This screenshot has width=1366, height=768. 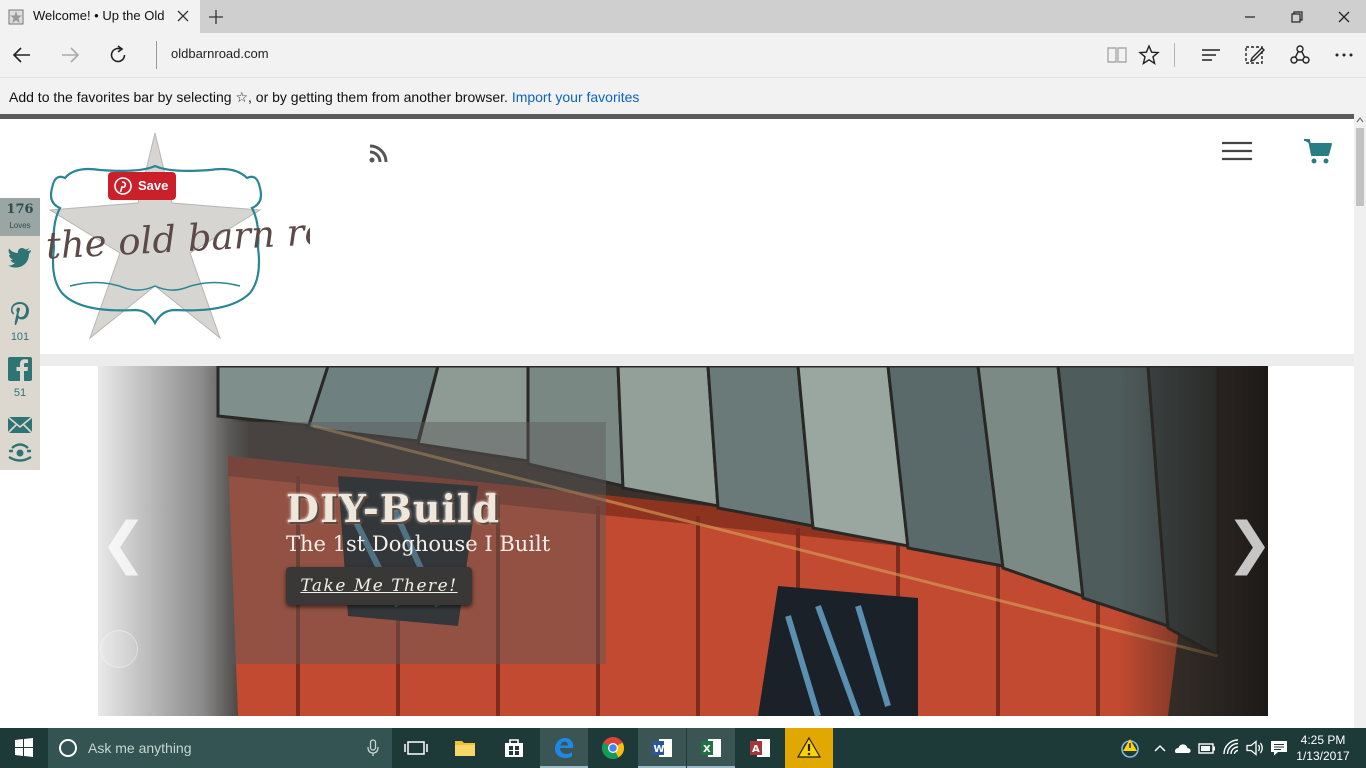 What do you see at coordinates (1300, 55) in the screenshot?
I see `share-icon` at bounding box center [1300, 55].